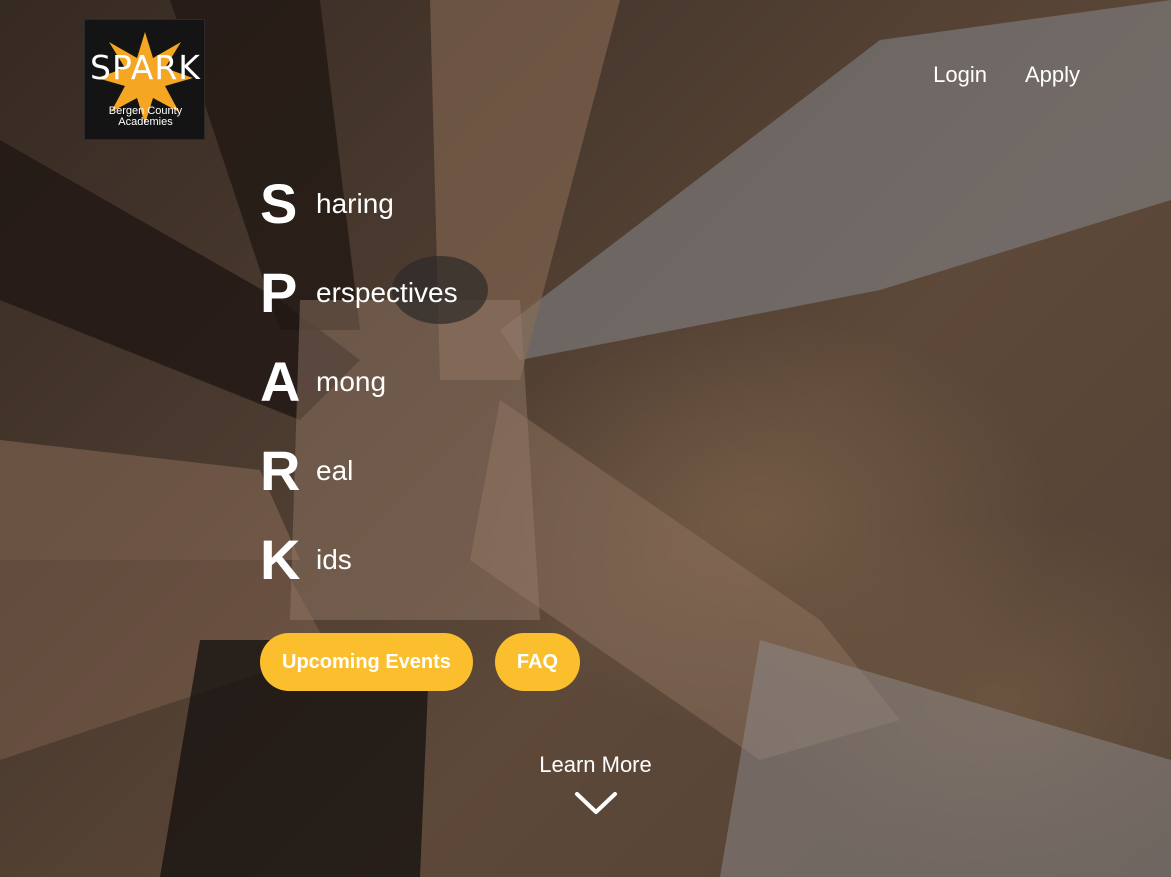  What do you see at coordinates (280, 559) in the screenshot?
I see `acronym-letter: K` at bounding box center [280, 559].